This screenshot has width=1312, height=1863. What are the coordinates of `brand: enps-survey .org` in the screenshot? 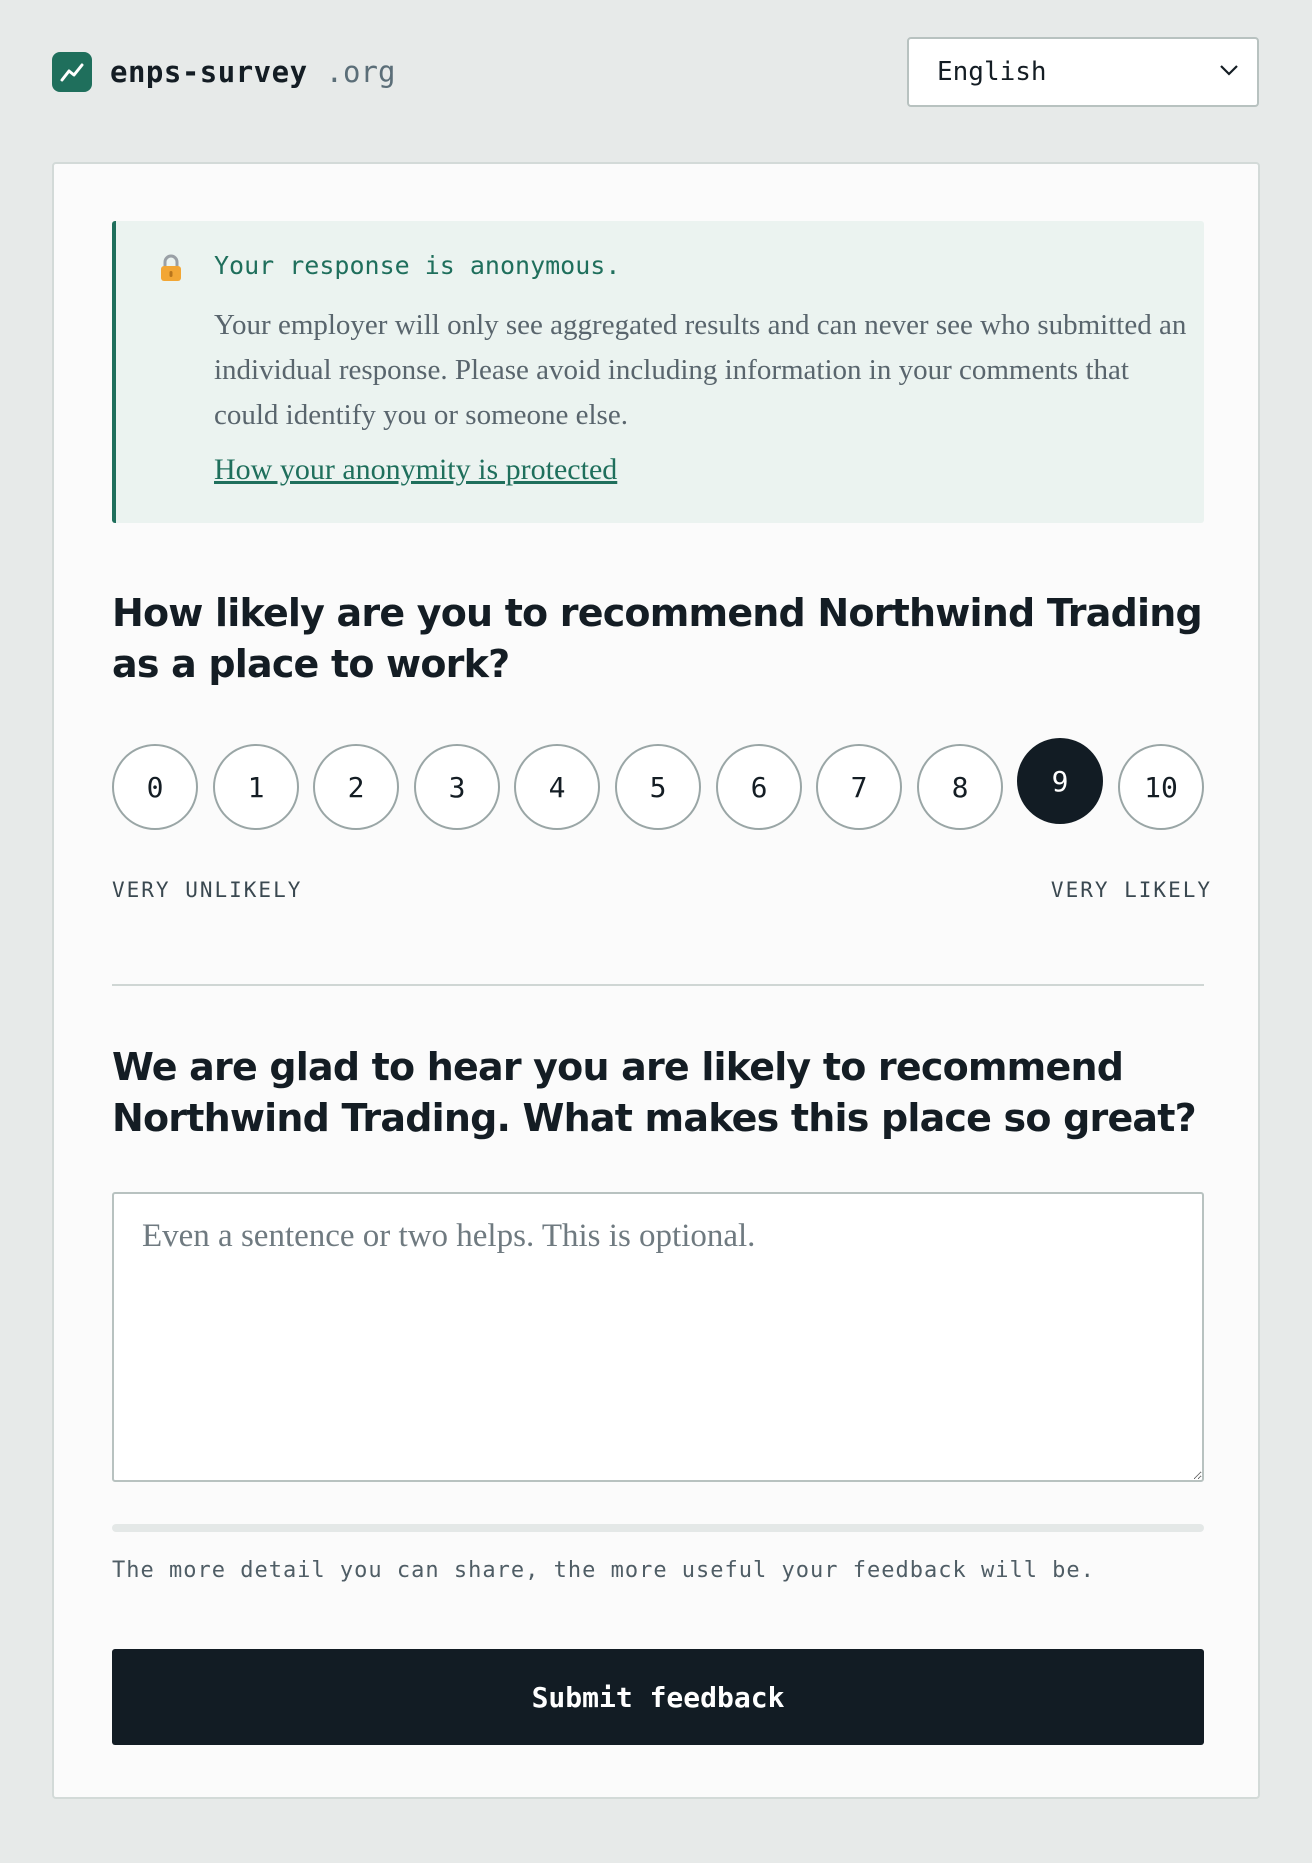 It's located at (223, 72).